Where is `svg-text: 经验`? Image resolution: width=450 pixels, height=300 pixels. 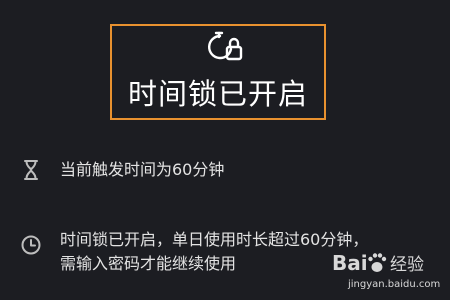
svg-text: 经验 is located at coordinates (407, 265).